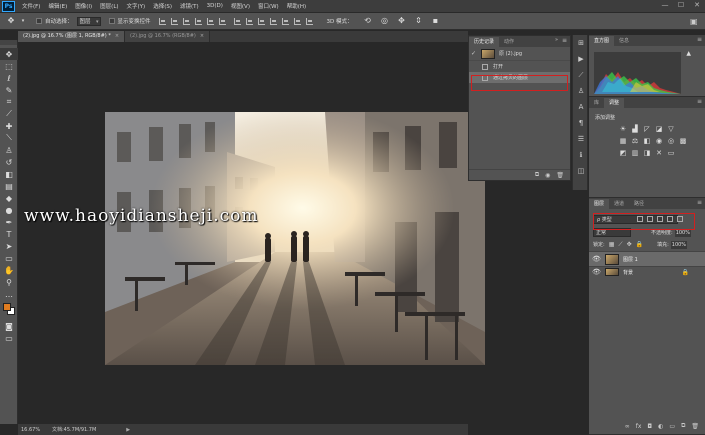  What do you see at coordinates (647, 141) in the screenshot?
I see `black-white-icon: ◧` at bounding box center [647, 141].